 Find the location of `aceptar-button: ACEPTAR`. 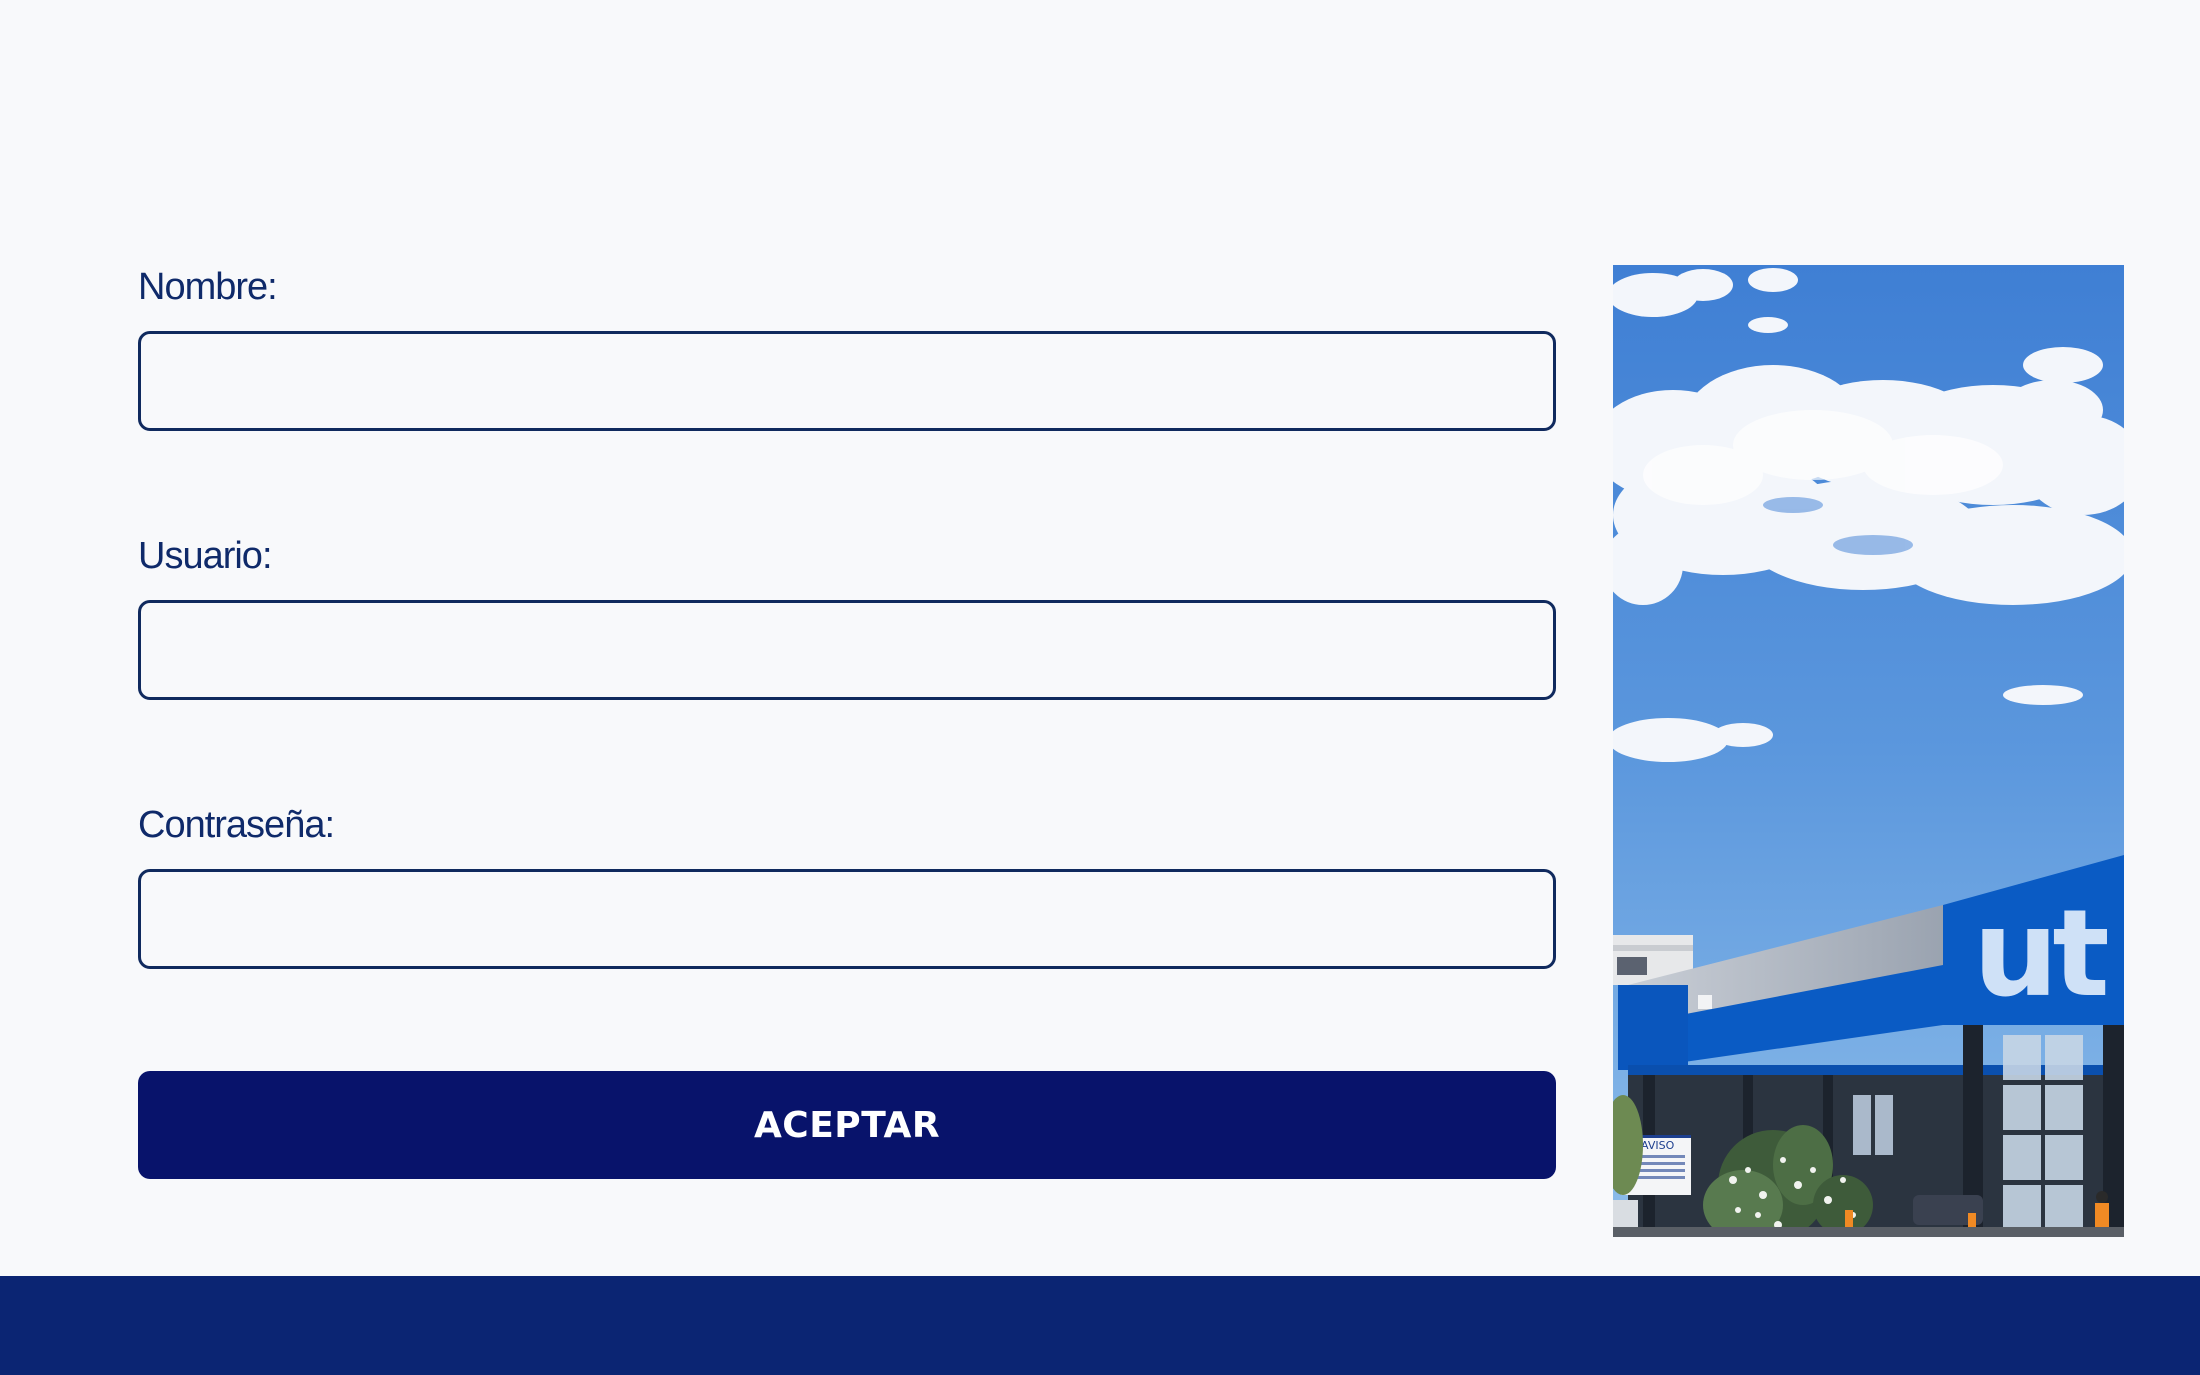

aceptar-button: ACEPTAR is located at coordinates (847, 1125).